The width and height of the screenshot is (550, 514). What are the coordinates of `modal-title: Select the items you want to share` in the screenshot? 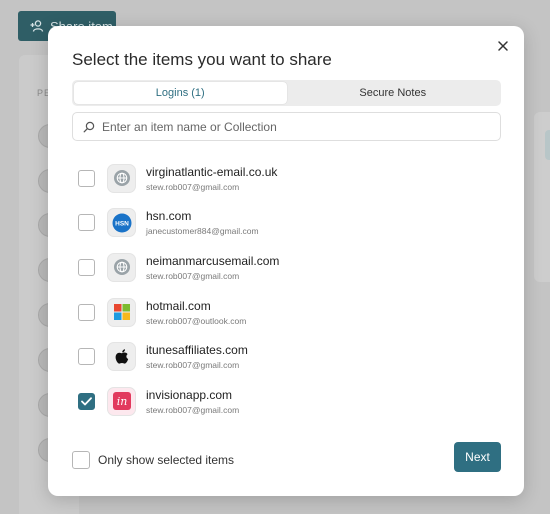 It's located at (202, 59).